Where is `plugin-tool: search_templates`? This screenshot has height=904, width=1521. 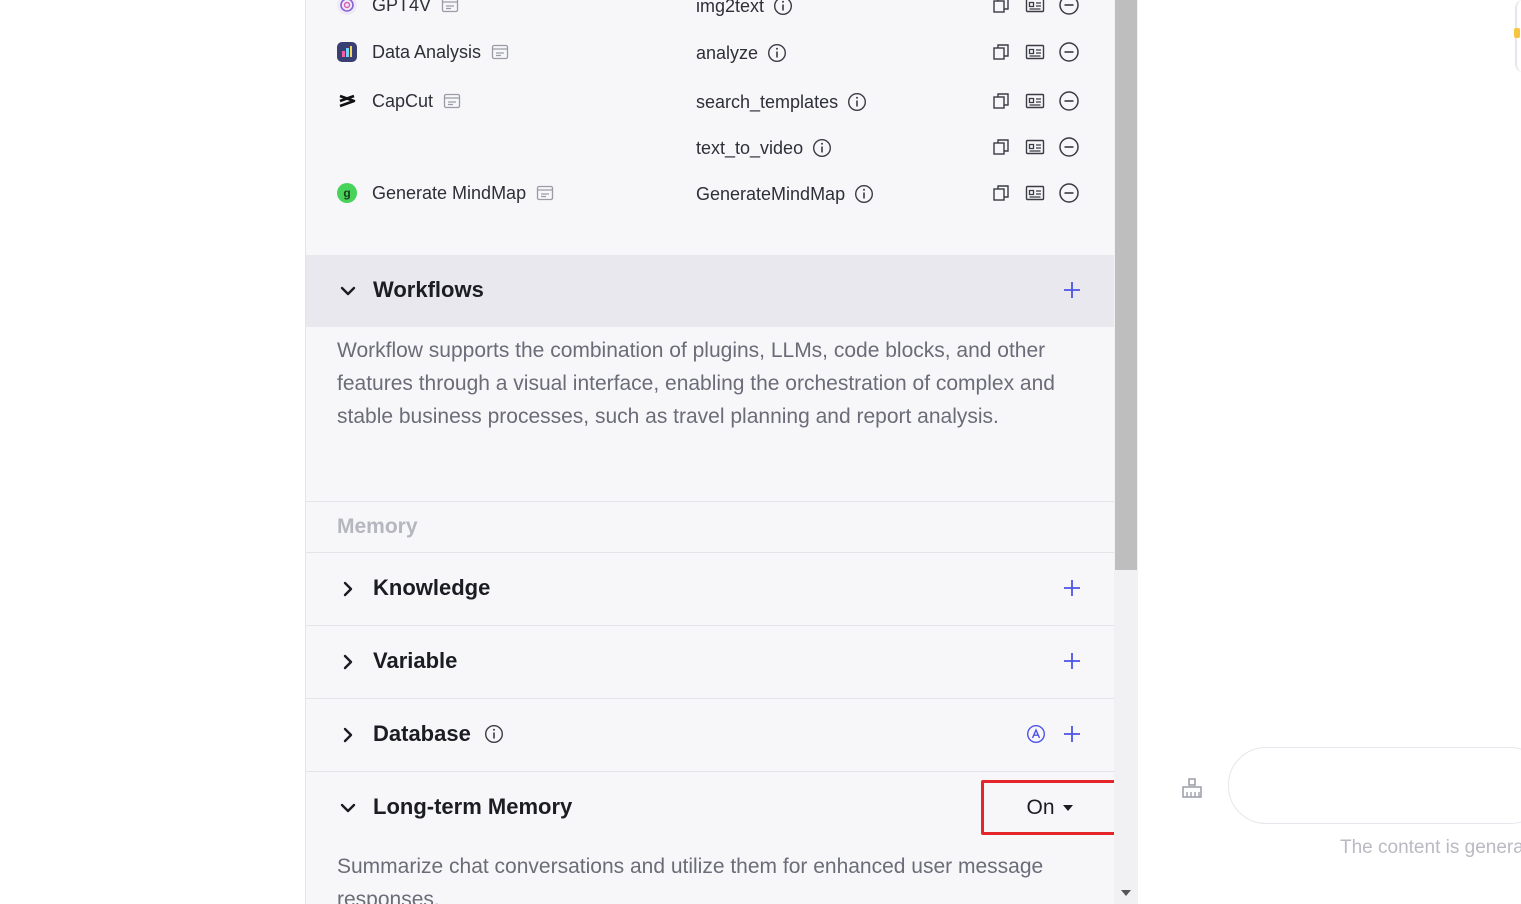 plugin-tool: search_templates is located at coordinates (782, 102).